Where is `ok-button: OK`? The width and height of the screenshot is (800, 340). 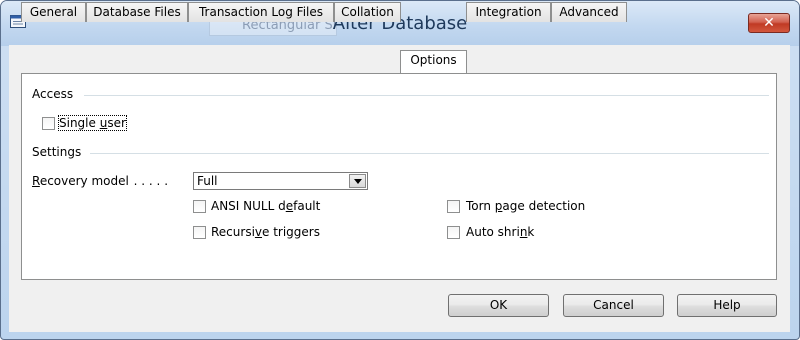 ok-button: OK is located at coordinates (498, 305).